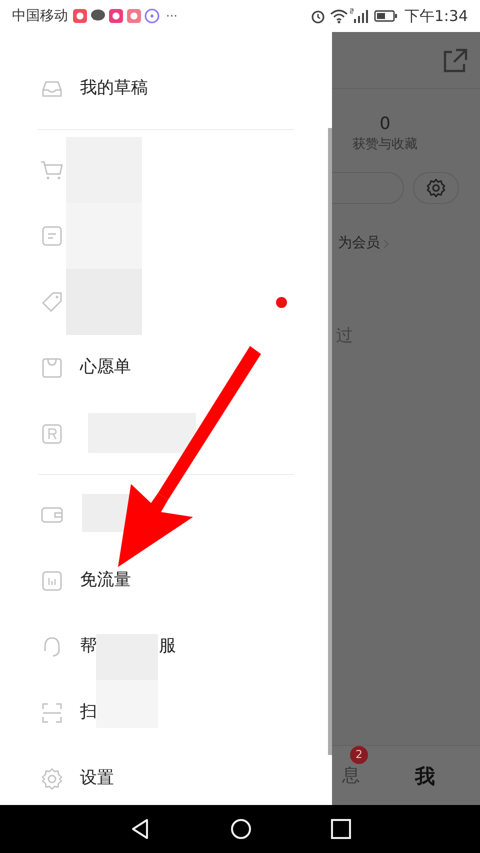 The height and width of the screenshot is (853, 480). I want to click on letter-r-icon, so click(52, 434).